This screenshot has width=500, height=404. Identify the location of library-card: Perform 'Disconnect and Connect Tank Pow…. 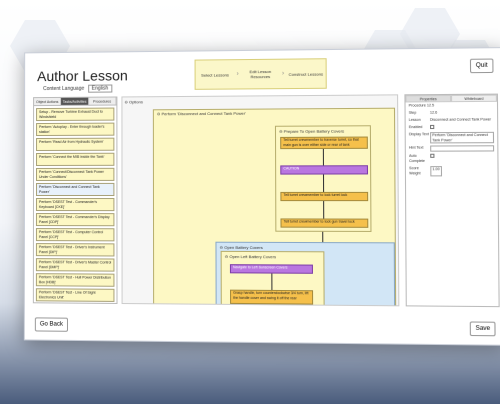
(75, 189).